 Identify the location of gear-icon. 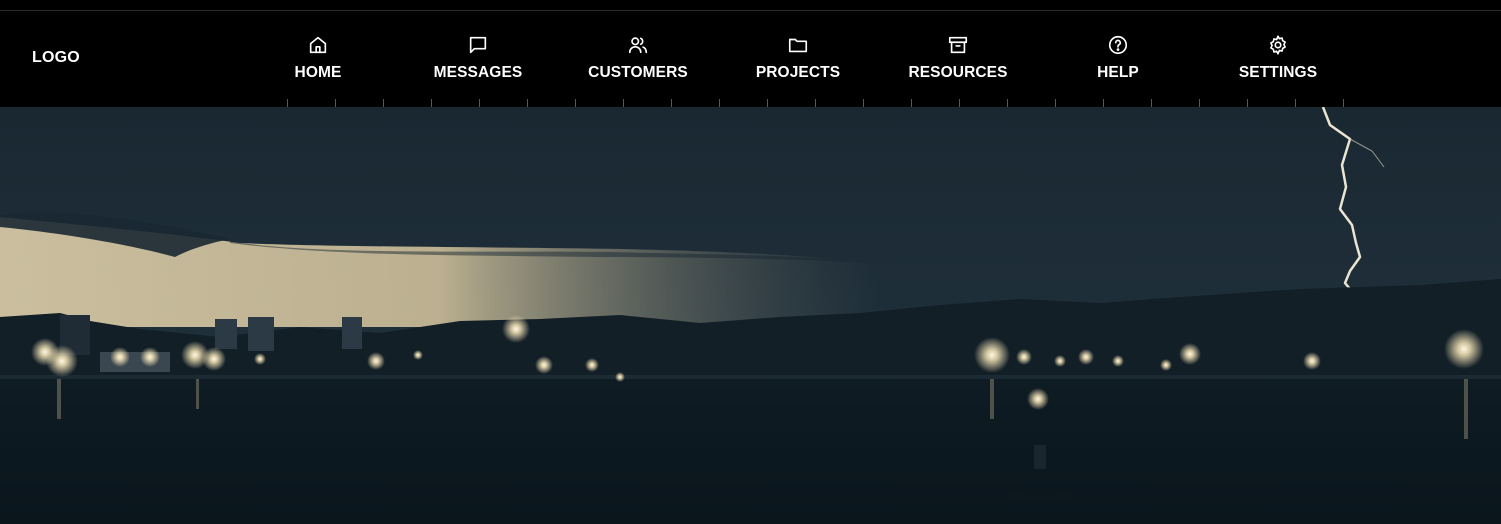
(1278, 45).